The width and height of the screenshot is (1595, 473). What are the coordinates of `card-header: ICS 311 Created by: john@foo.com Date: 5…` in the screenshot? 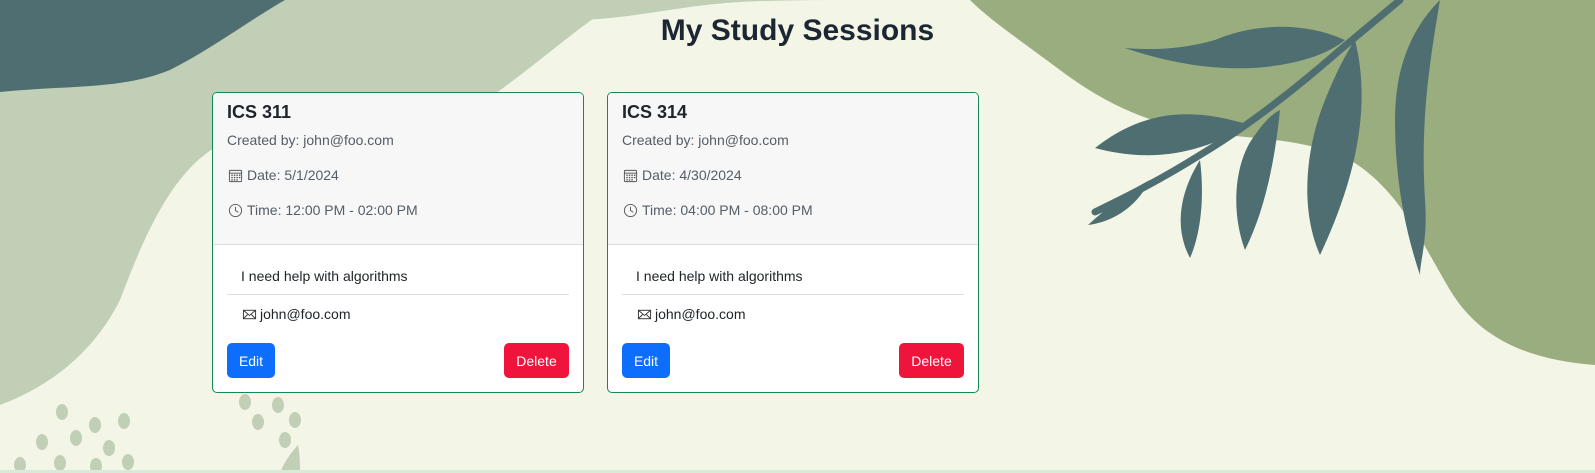 It's located at (398, 169).